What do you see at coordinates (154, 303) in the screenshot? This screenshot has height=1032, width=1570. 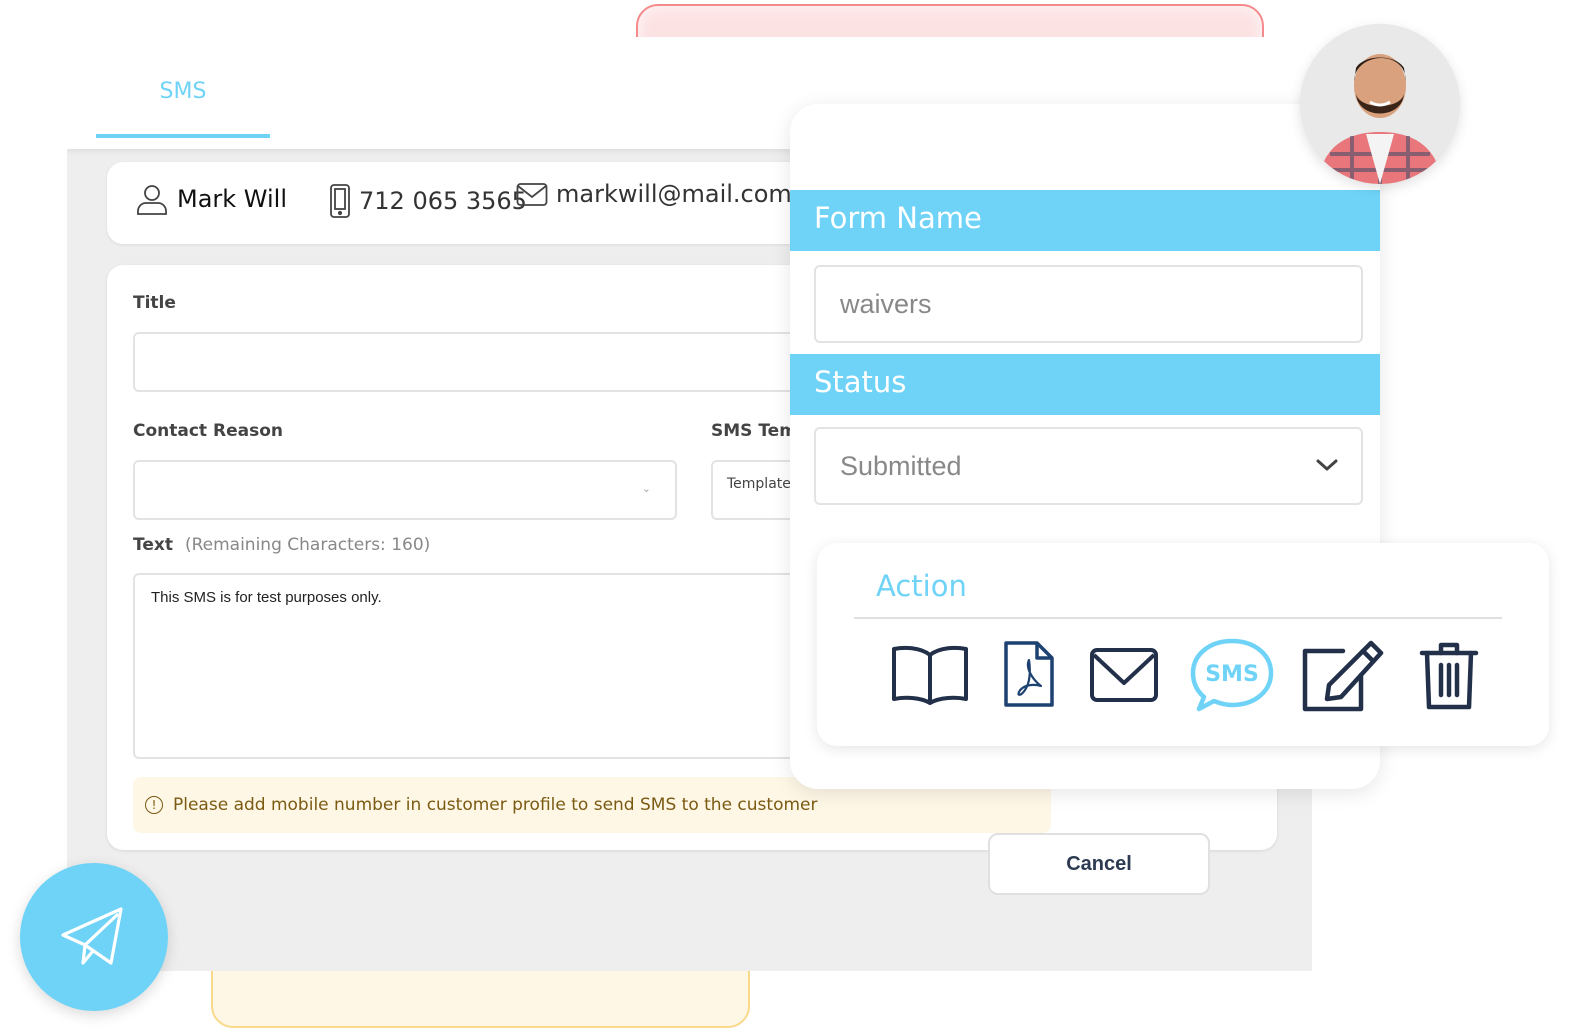 I see `title-label: Title` at bounding box center [154, 303].